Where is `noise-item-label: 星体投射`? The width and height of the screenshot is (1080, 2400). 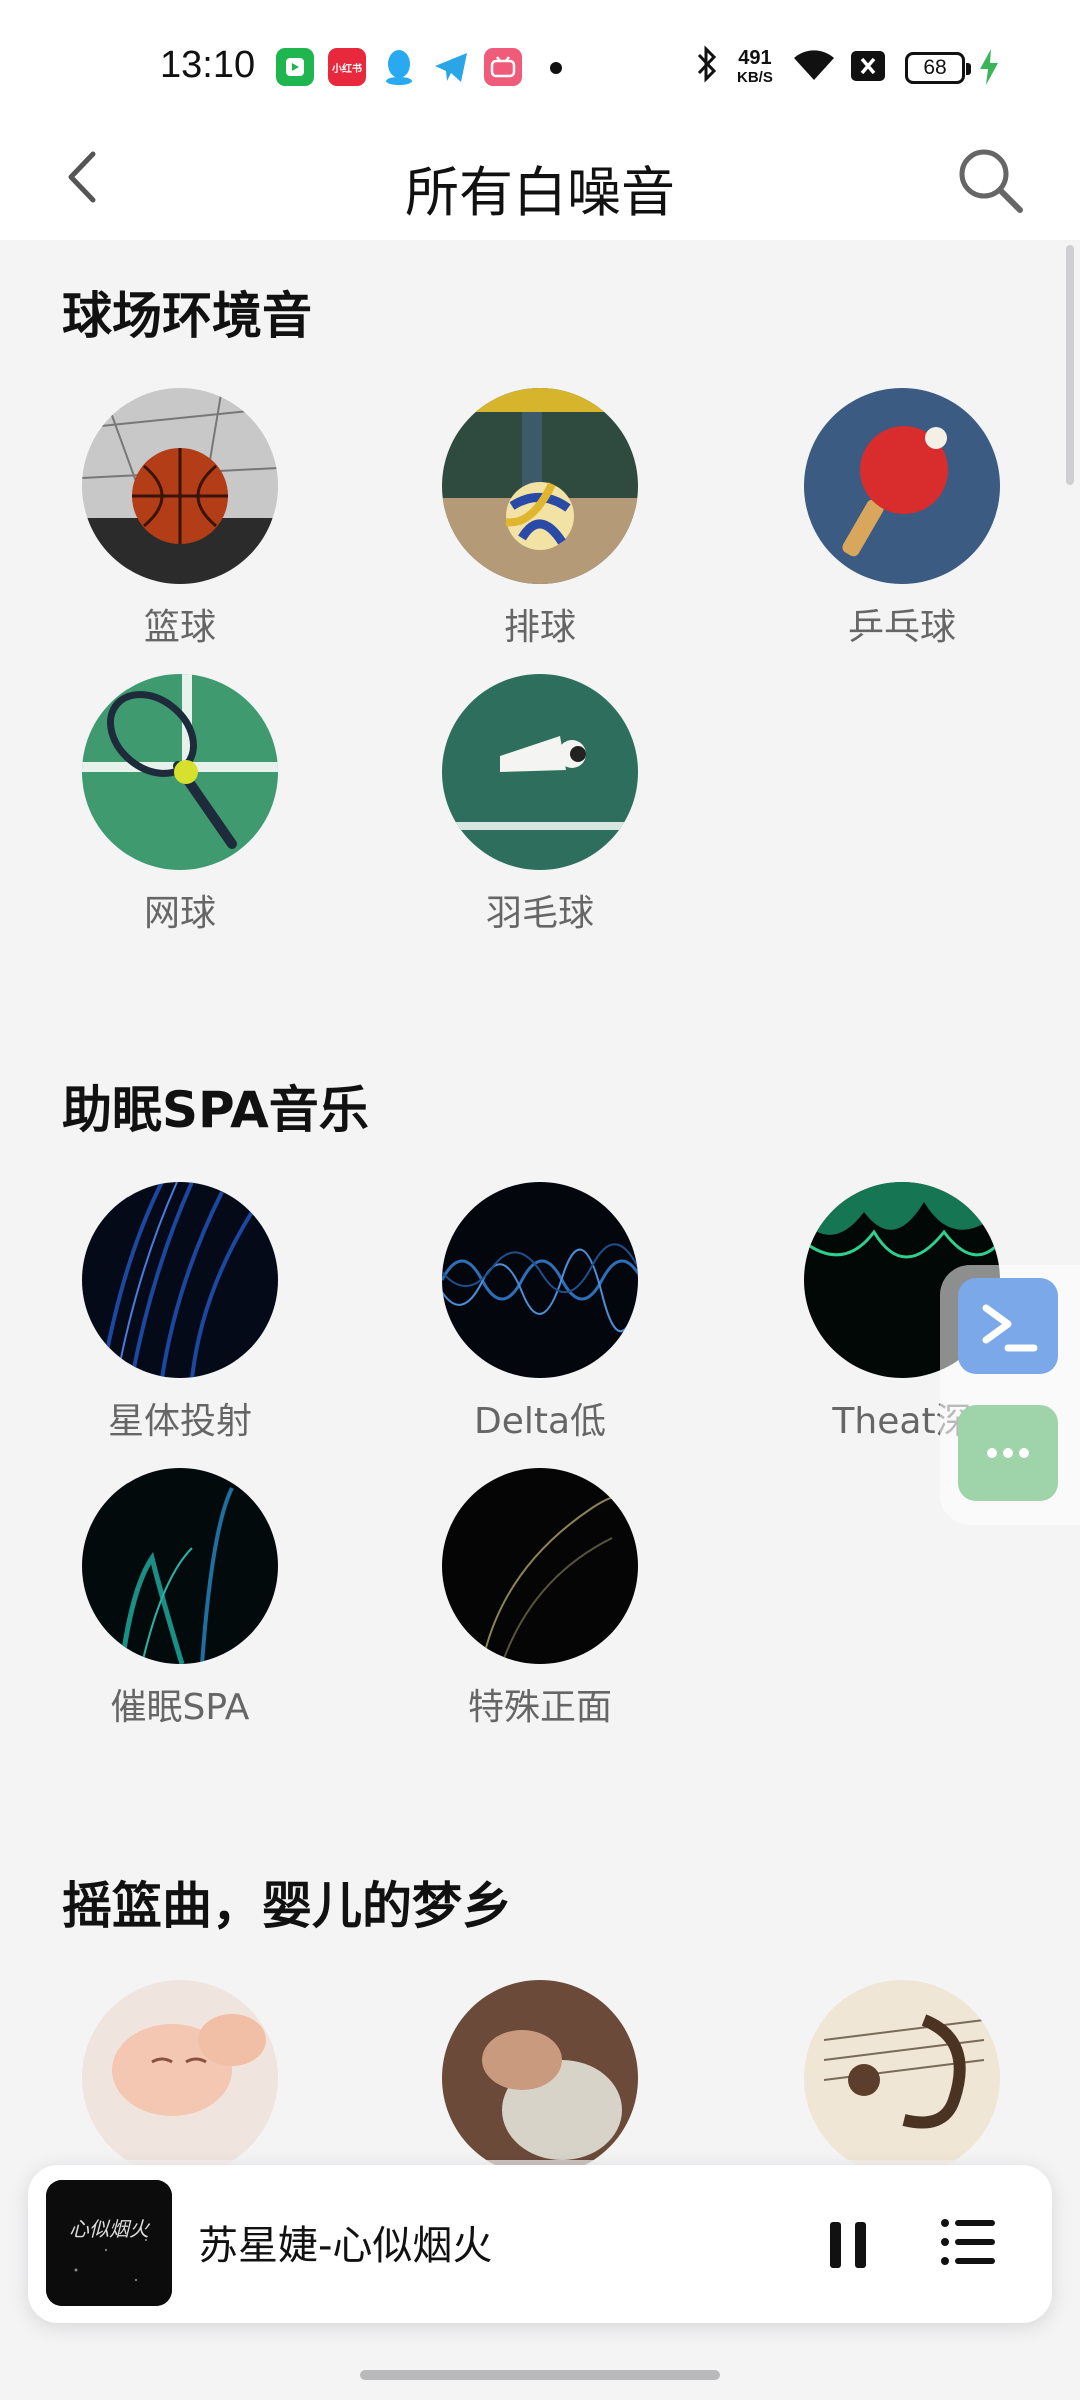 noise-item-label: 星体投射 is located at coordinates (179, 1421).